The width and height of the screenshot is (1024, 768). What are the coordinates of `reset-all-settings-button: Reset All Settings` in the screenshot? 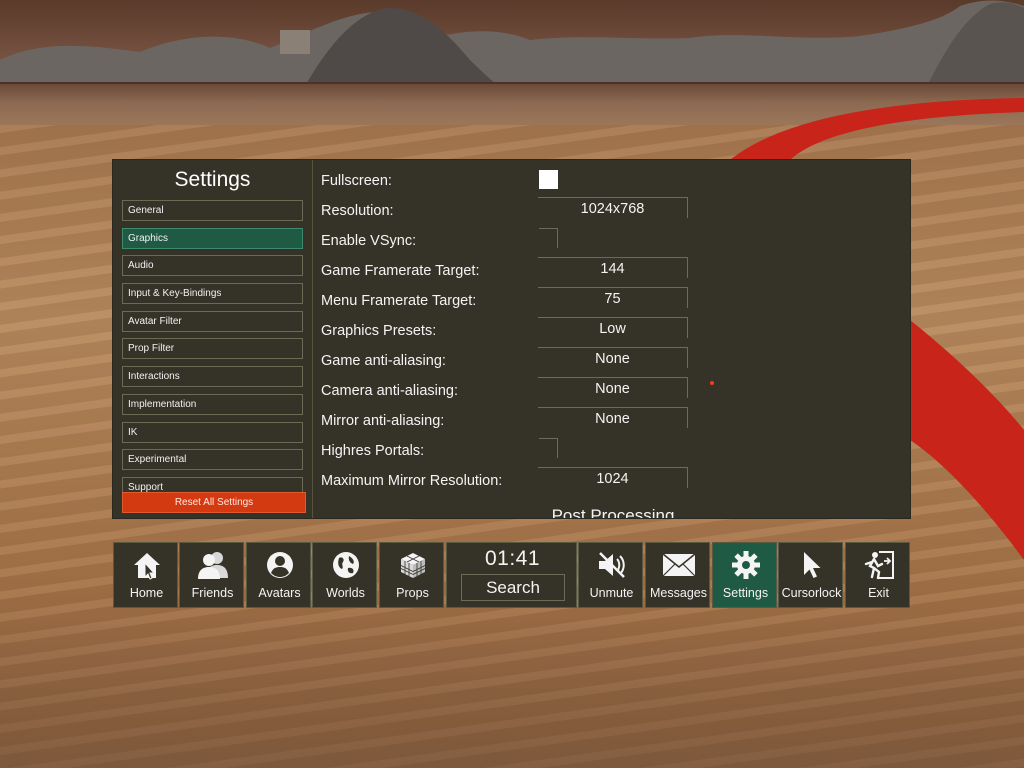 It's located at (214, 502).